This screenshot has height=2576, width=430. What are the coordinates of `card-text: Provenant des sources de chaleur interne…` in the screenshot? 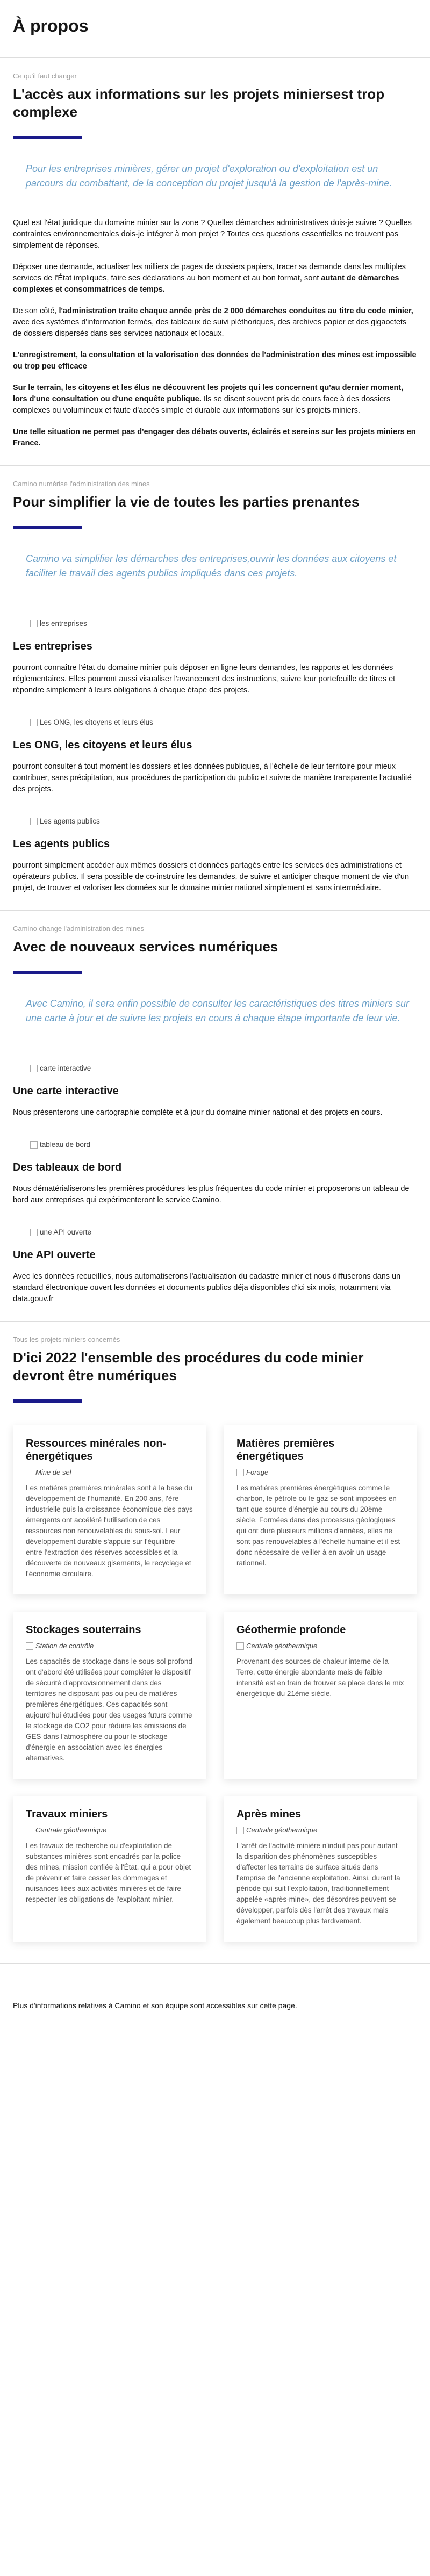 It's located at (320, 1678).